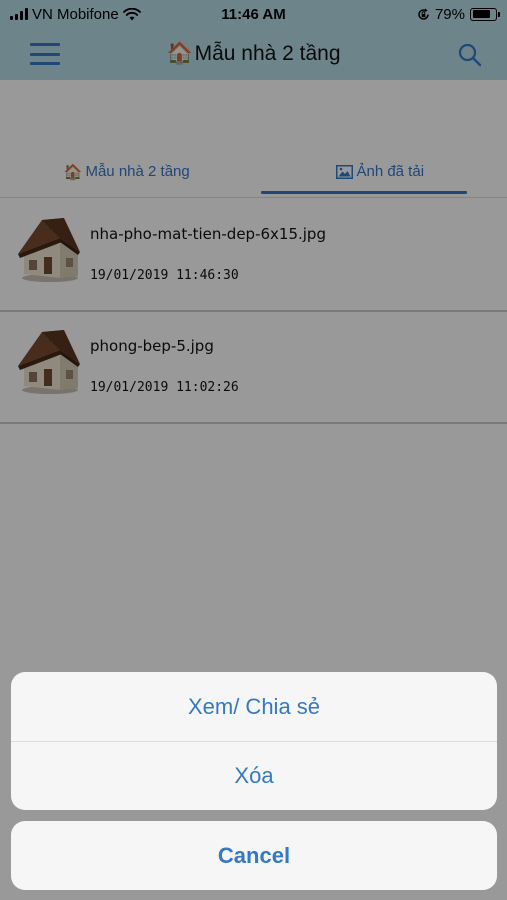 Image resolution: width=507 pixels, height=900 pixels. I want to click on action-sheet-cancel-group: Cancel, so click(254, 855).